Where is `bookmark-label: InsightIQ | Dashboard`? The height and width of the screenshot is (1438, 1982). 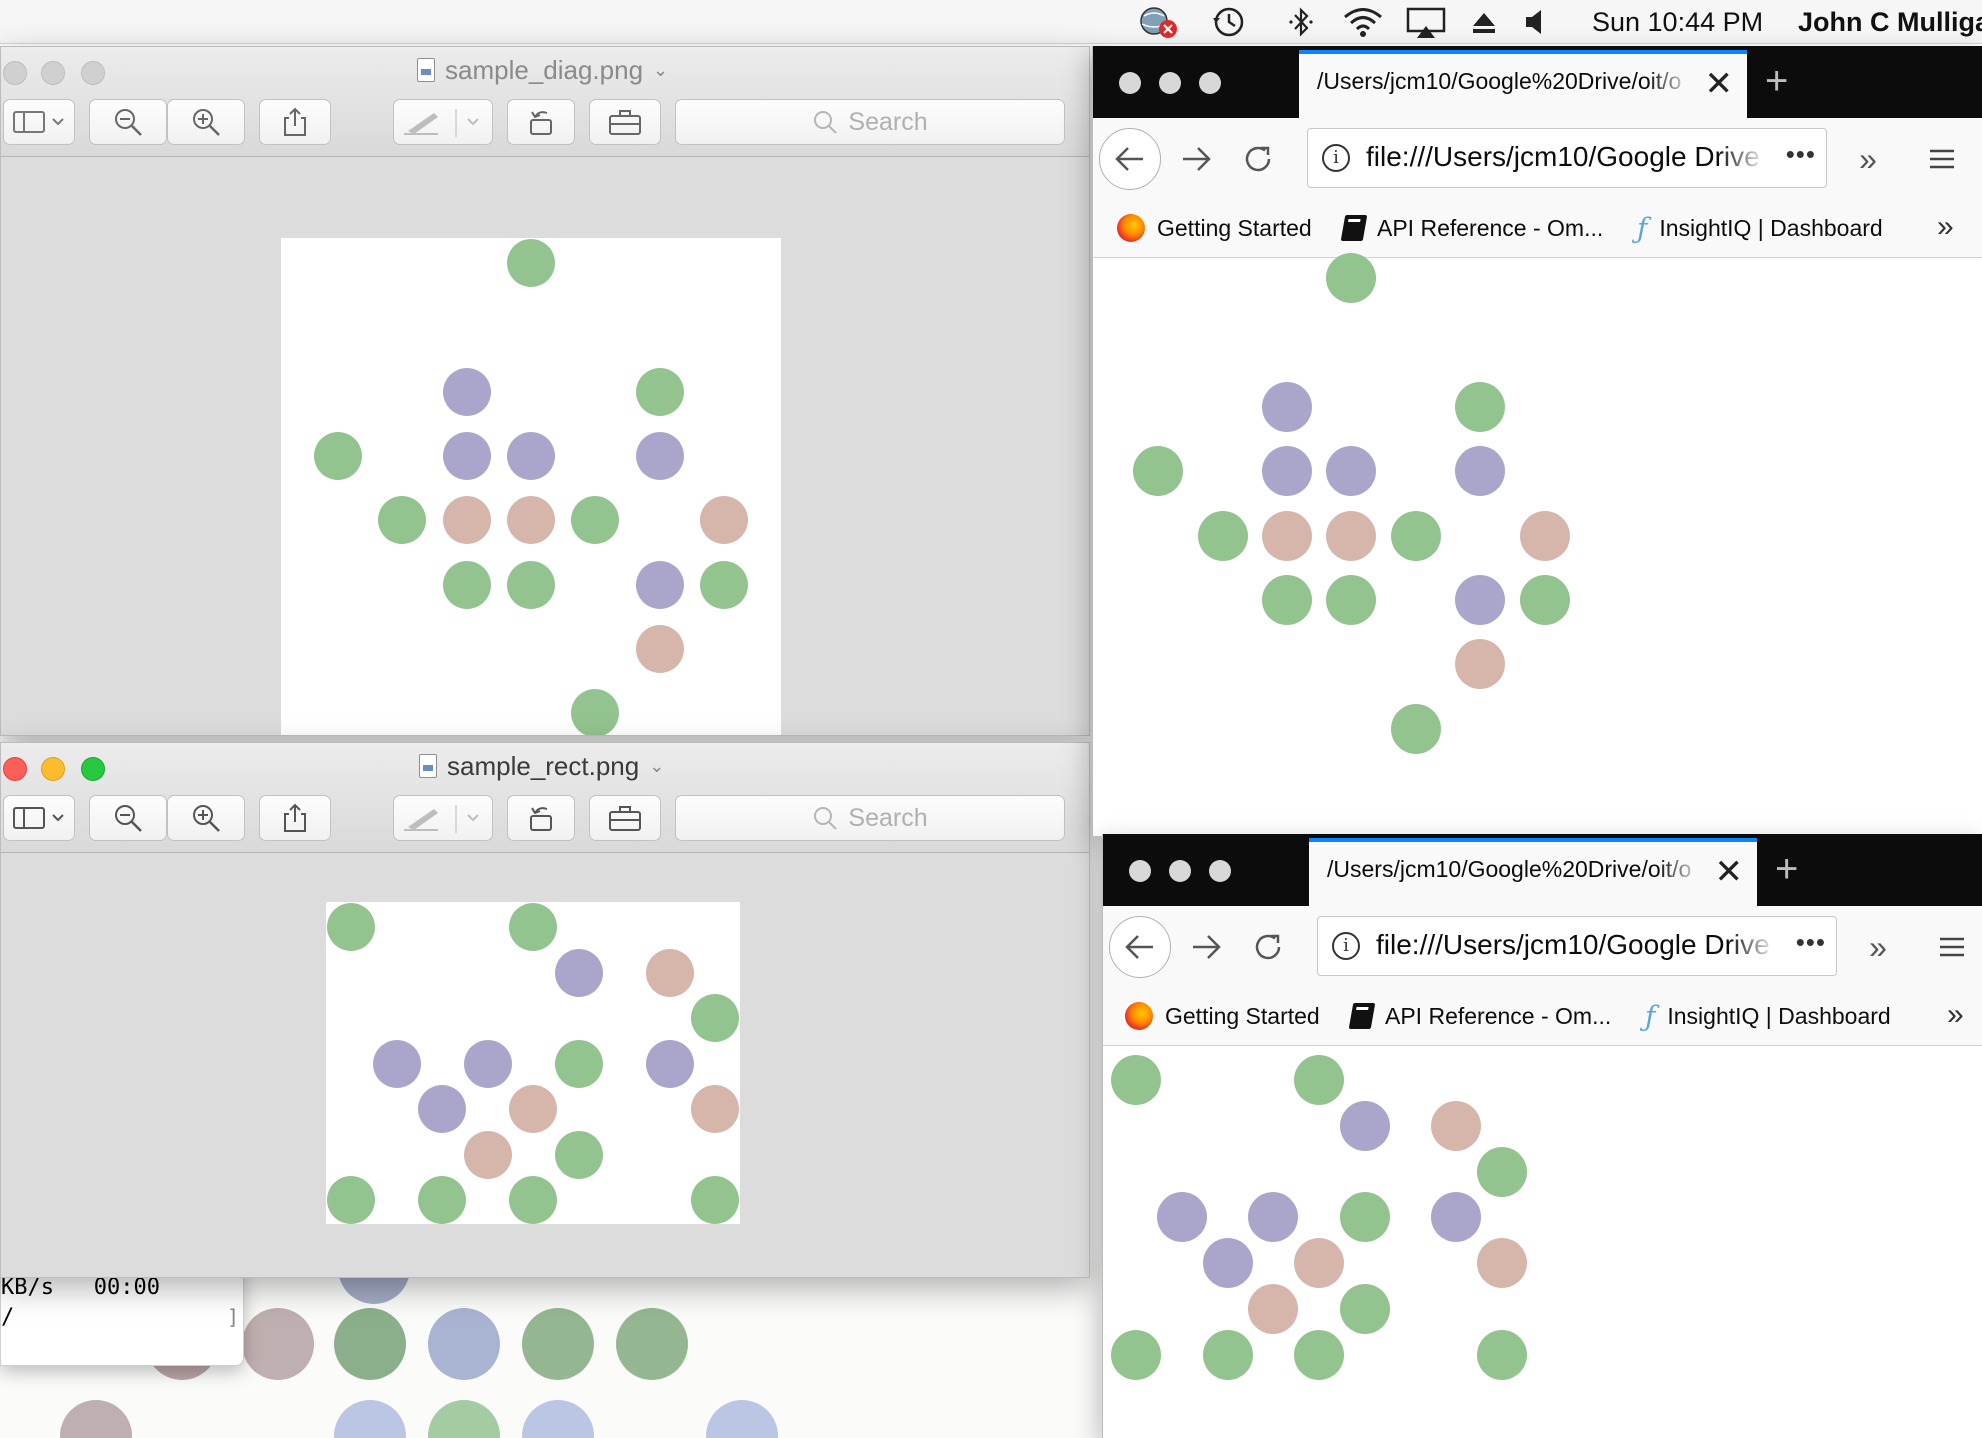
bookmark-label: InsightIQ | Dashboard is located at coordinates (1779, 1015).